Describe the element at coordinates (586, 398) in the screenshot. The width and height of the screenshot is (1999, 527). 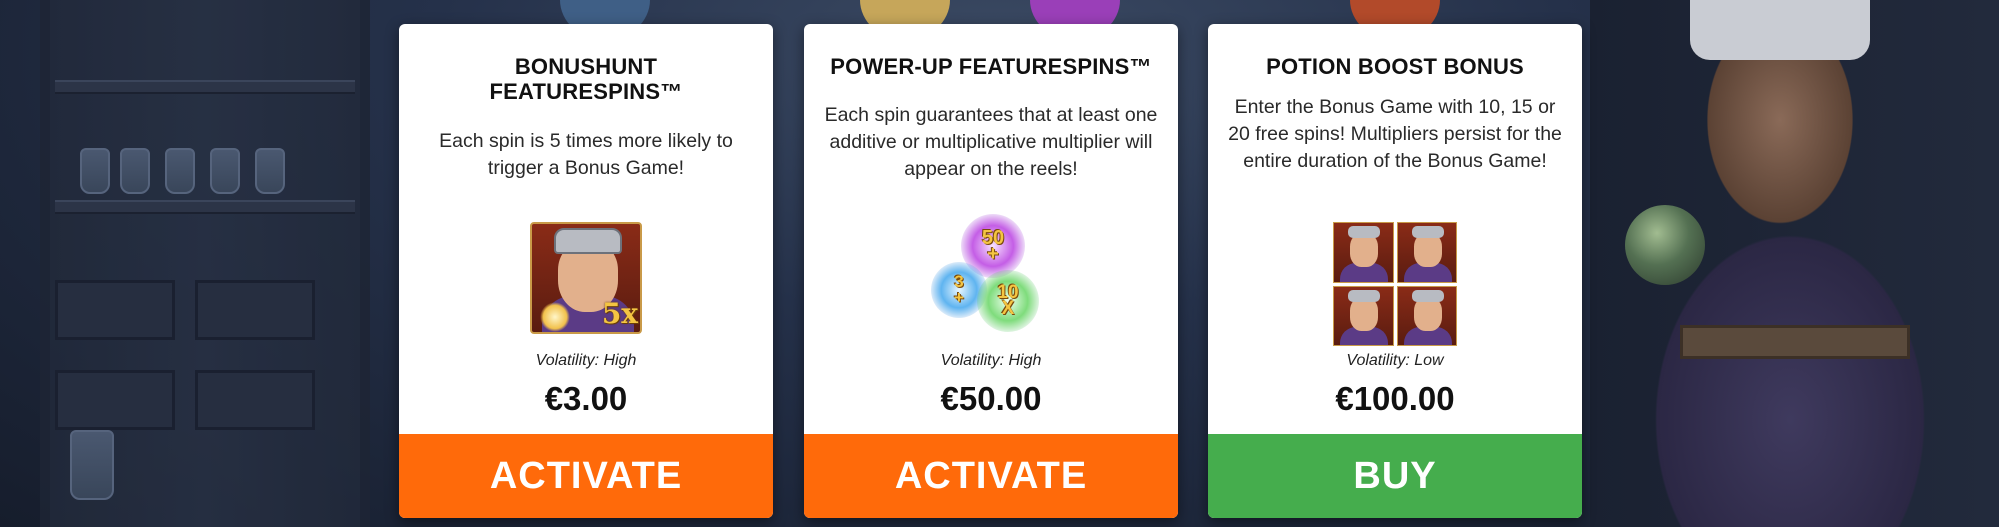
I see `price: €3.00` at that location.